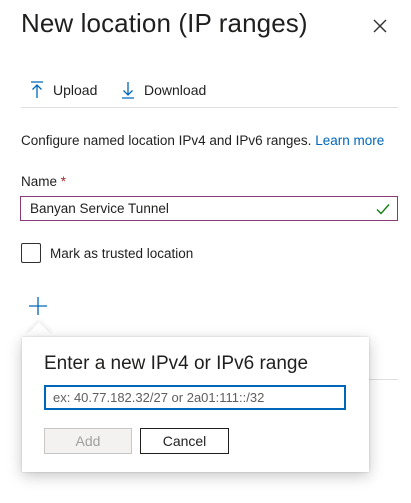 The width and height of the screenshot is (411, 503). What do you see at coordinates (99, 208) in the screenshot?
I see `name-input-value: Banyan Service Tunnel` at bounding box center [99, 208].